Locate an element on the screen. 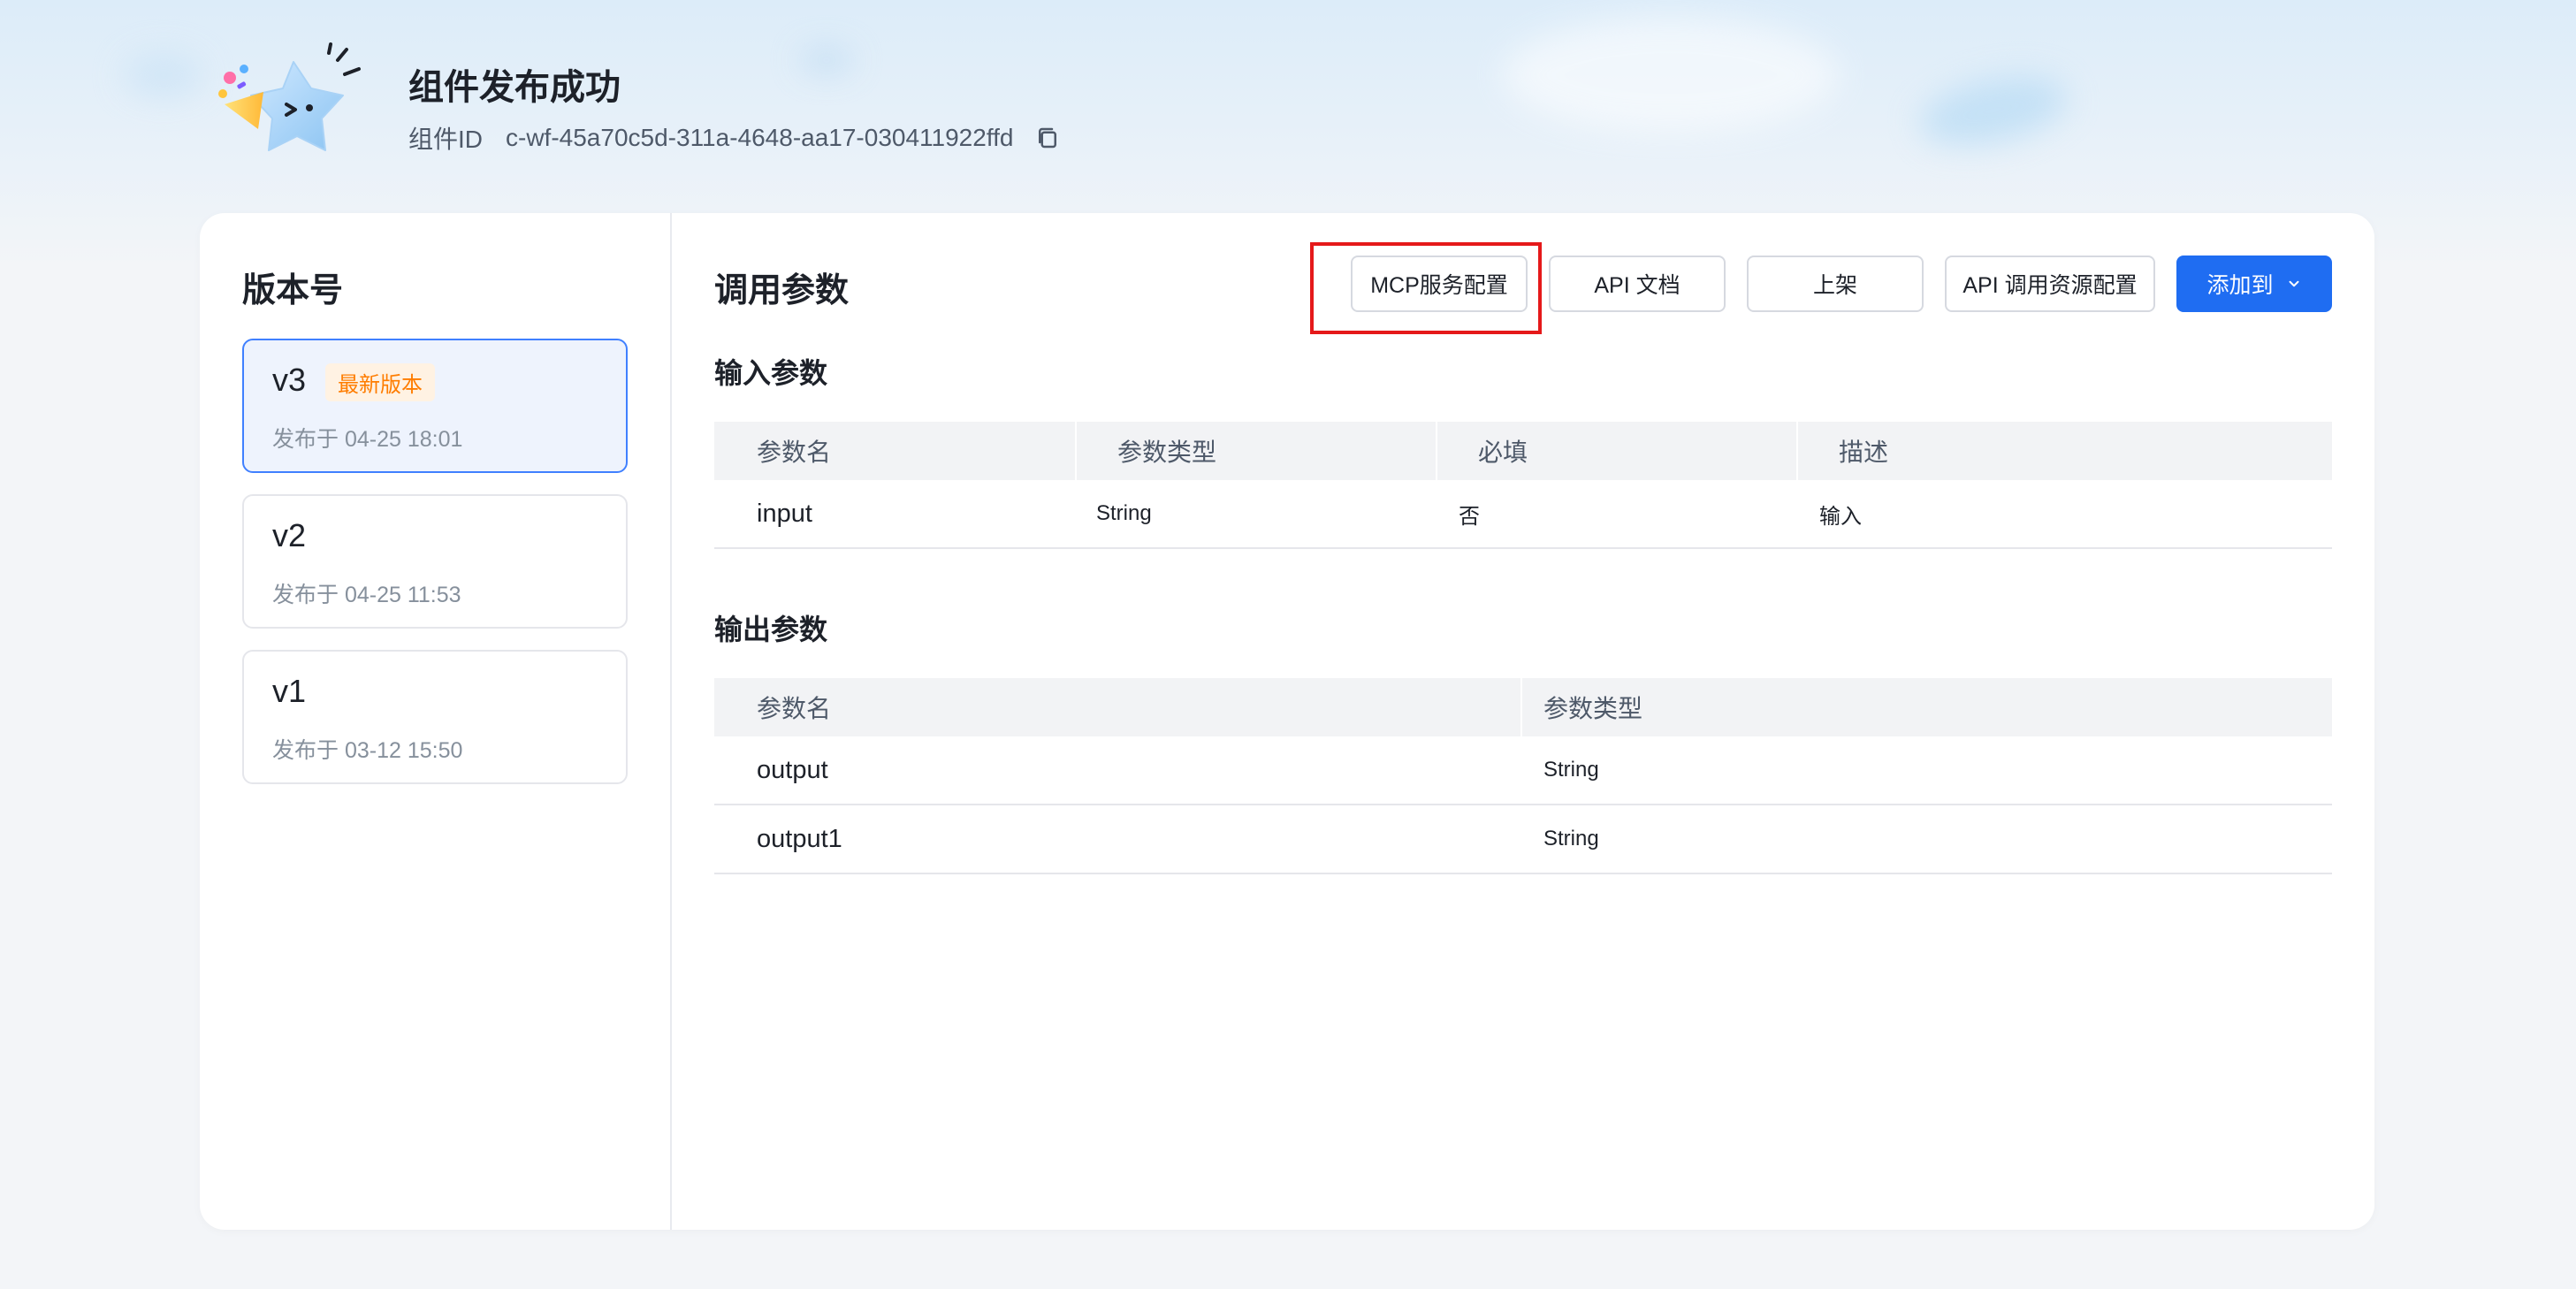 The width and height of the screenshot is (2576, 1289). output-params-table: 参数名 参数类型 output String output1 String is located at coordinates (1523, 776).